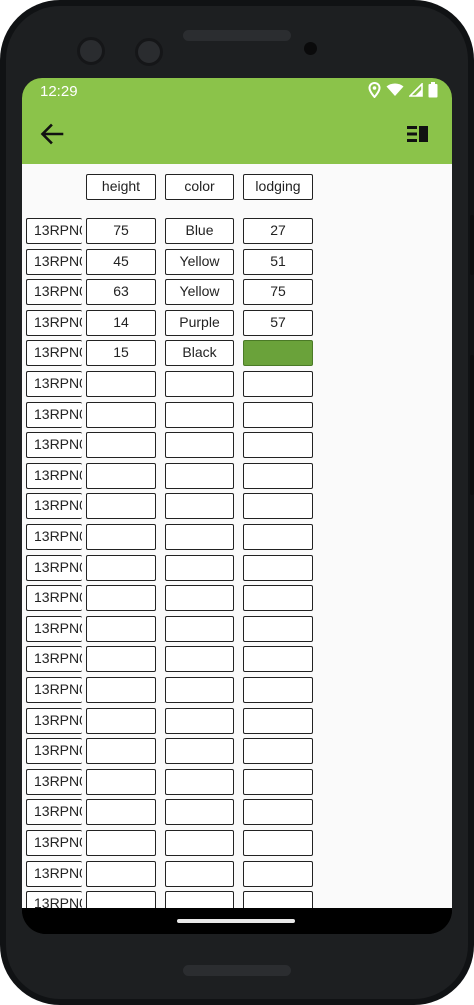 This screenshot has width=474, height=1005. Describe the element at coordinates (236, 921) in the screenshot. I see `home-indicator` at that location.